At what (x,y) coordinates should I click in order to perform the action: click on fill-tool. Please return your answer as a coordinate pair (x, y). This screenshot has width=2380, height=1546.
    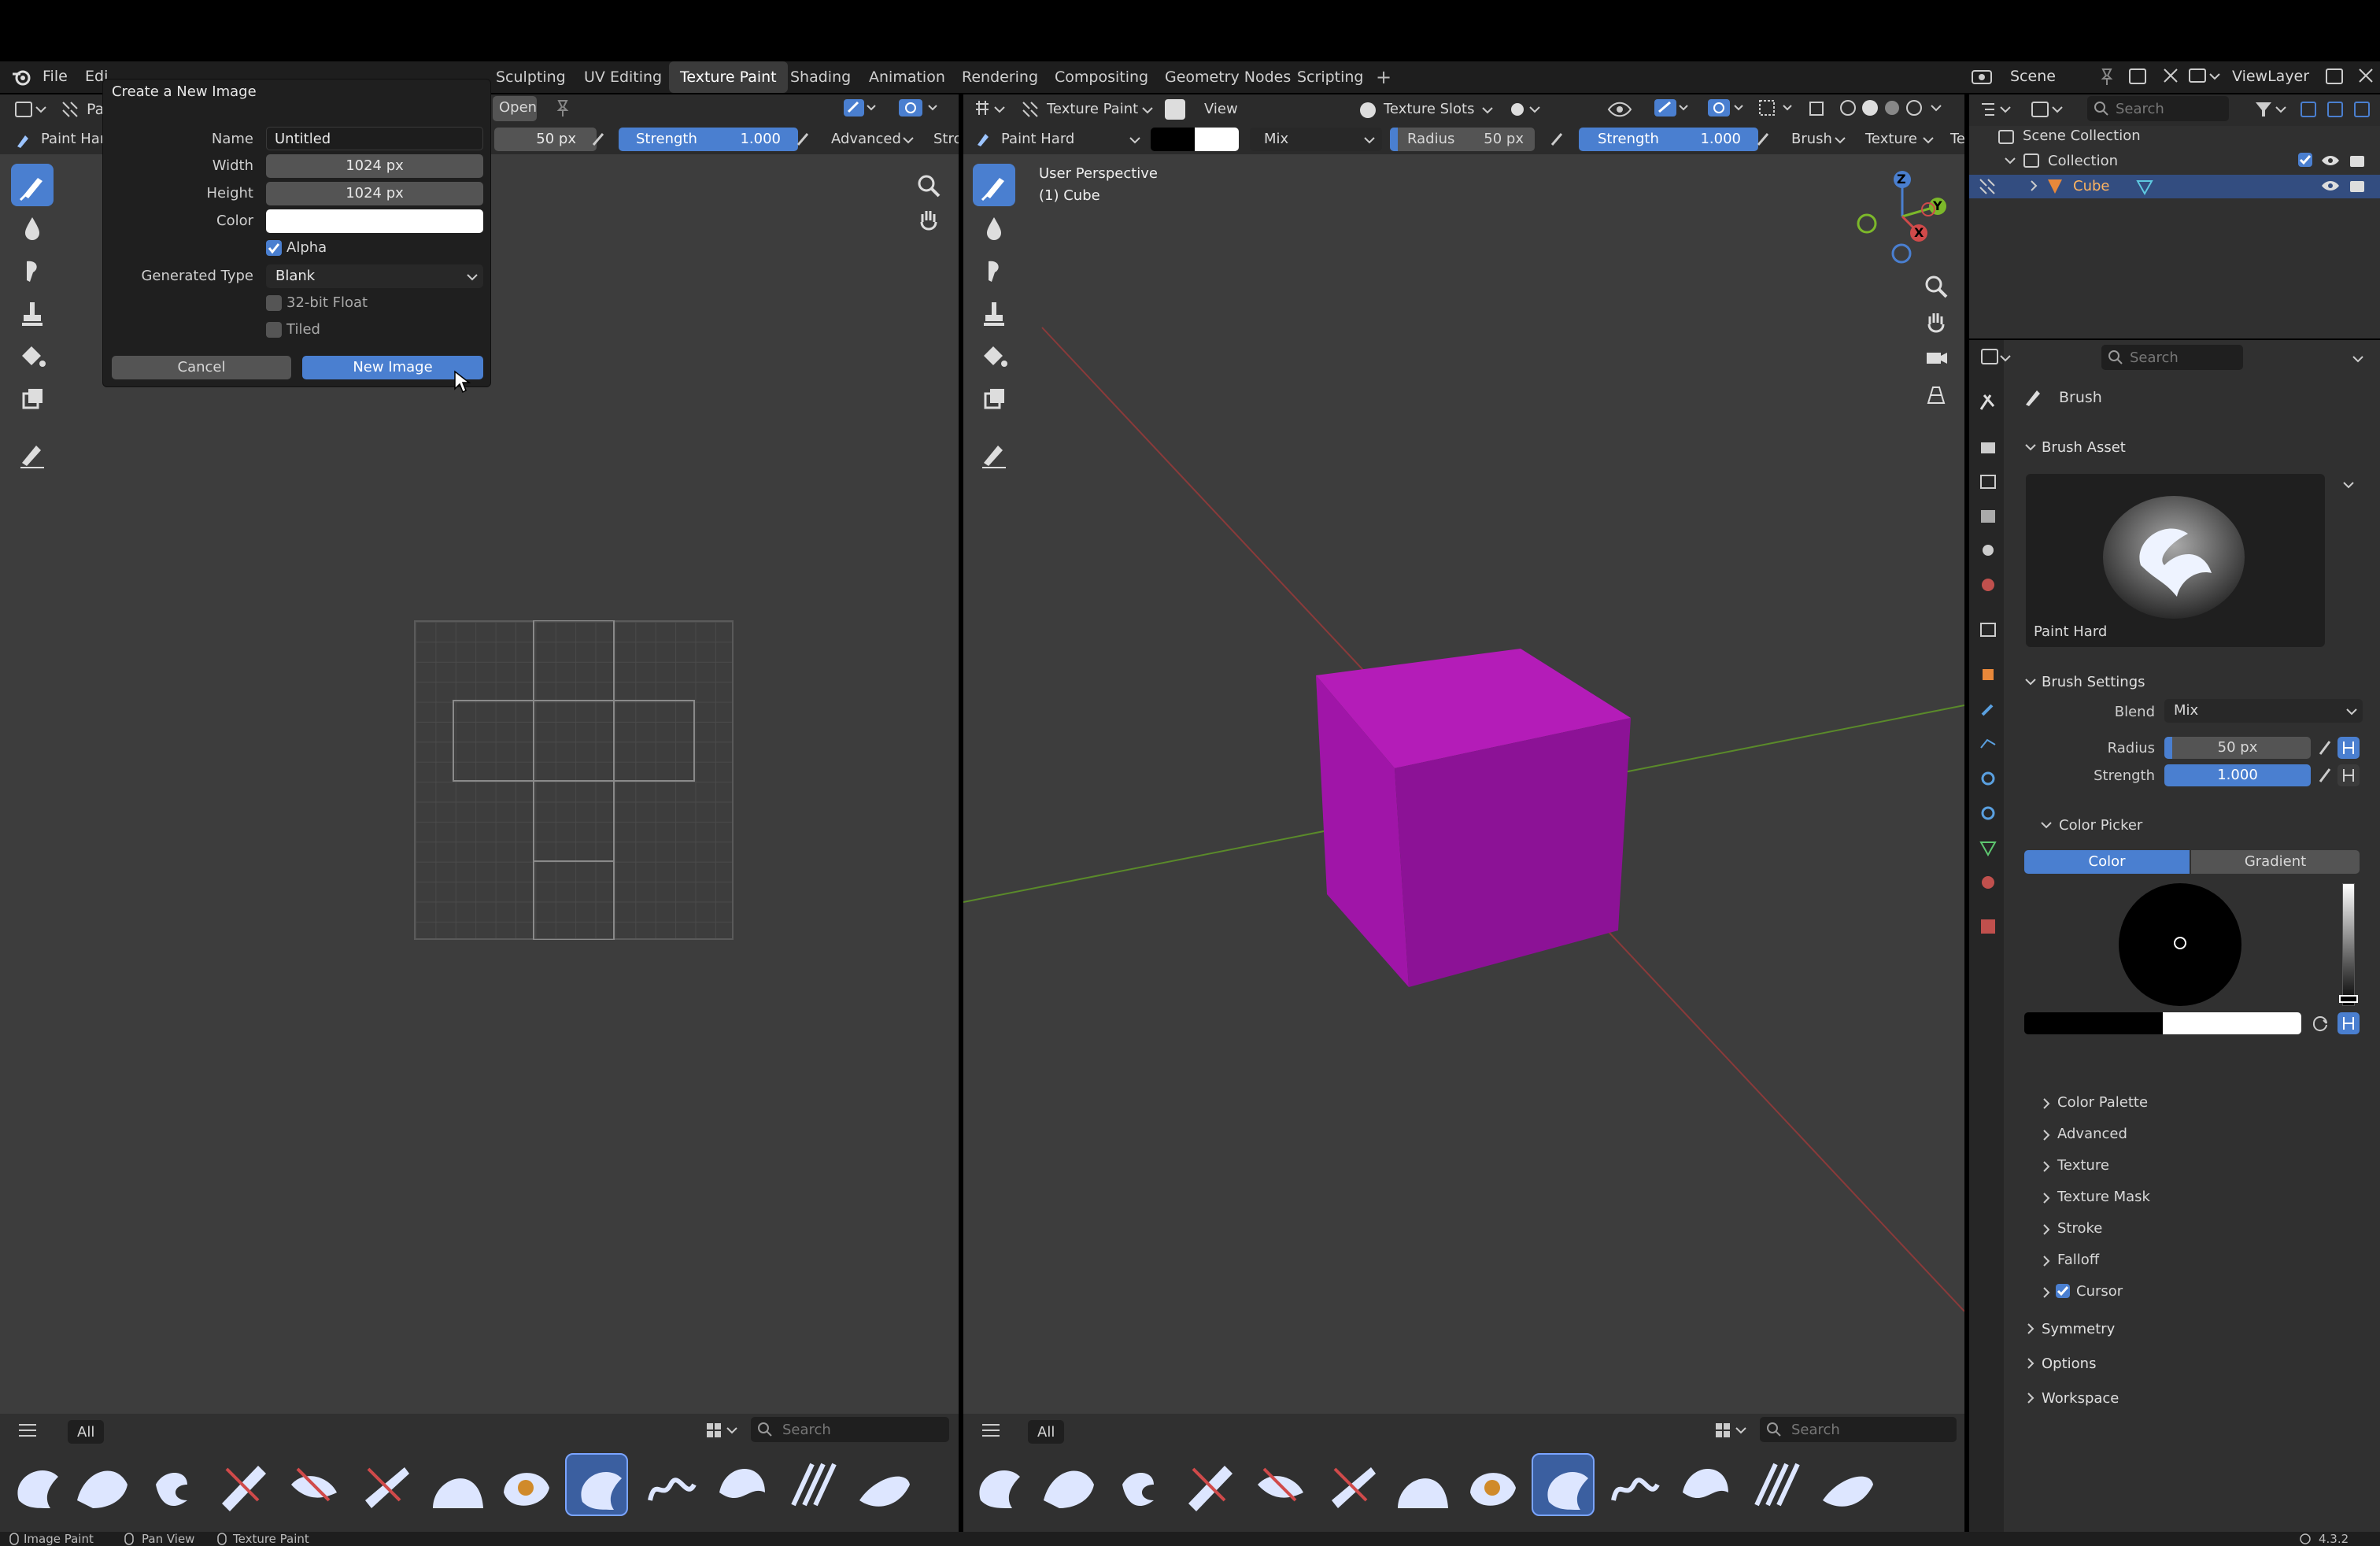
    Looking at the image, I should click on (32, 355).